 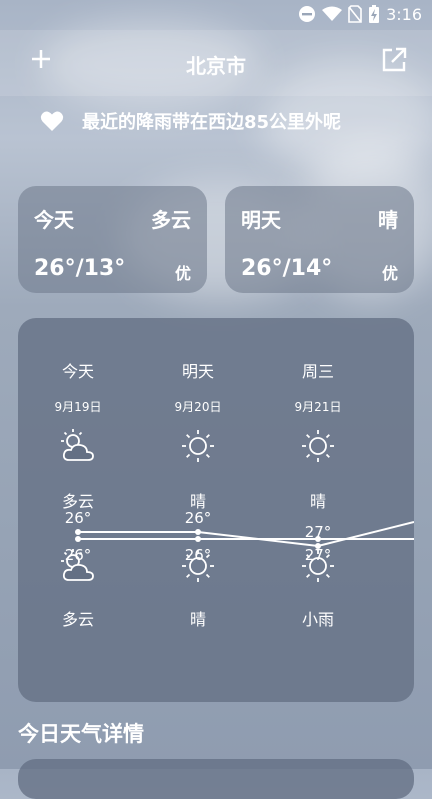 What do you see at coordinates (261, 220) in the screenshot?
I see `card-day: 明天` at bounding box center [261, 220].